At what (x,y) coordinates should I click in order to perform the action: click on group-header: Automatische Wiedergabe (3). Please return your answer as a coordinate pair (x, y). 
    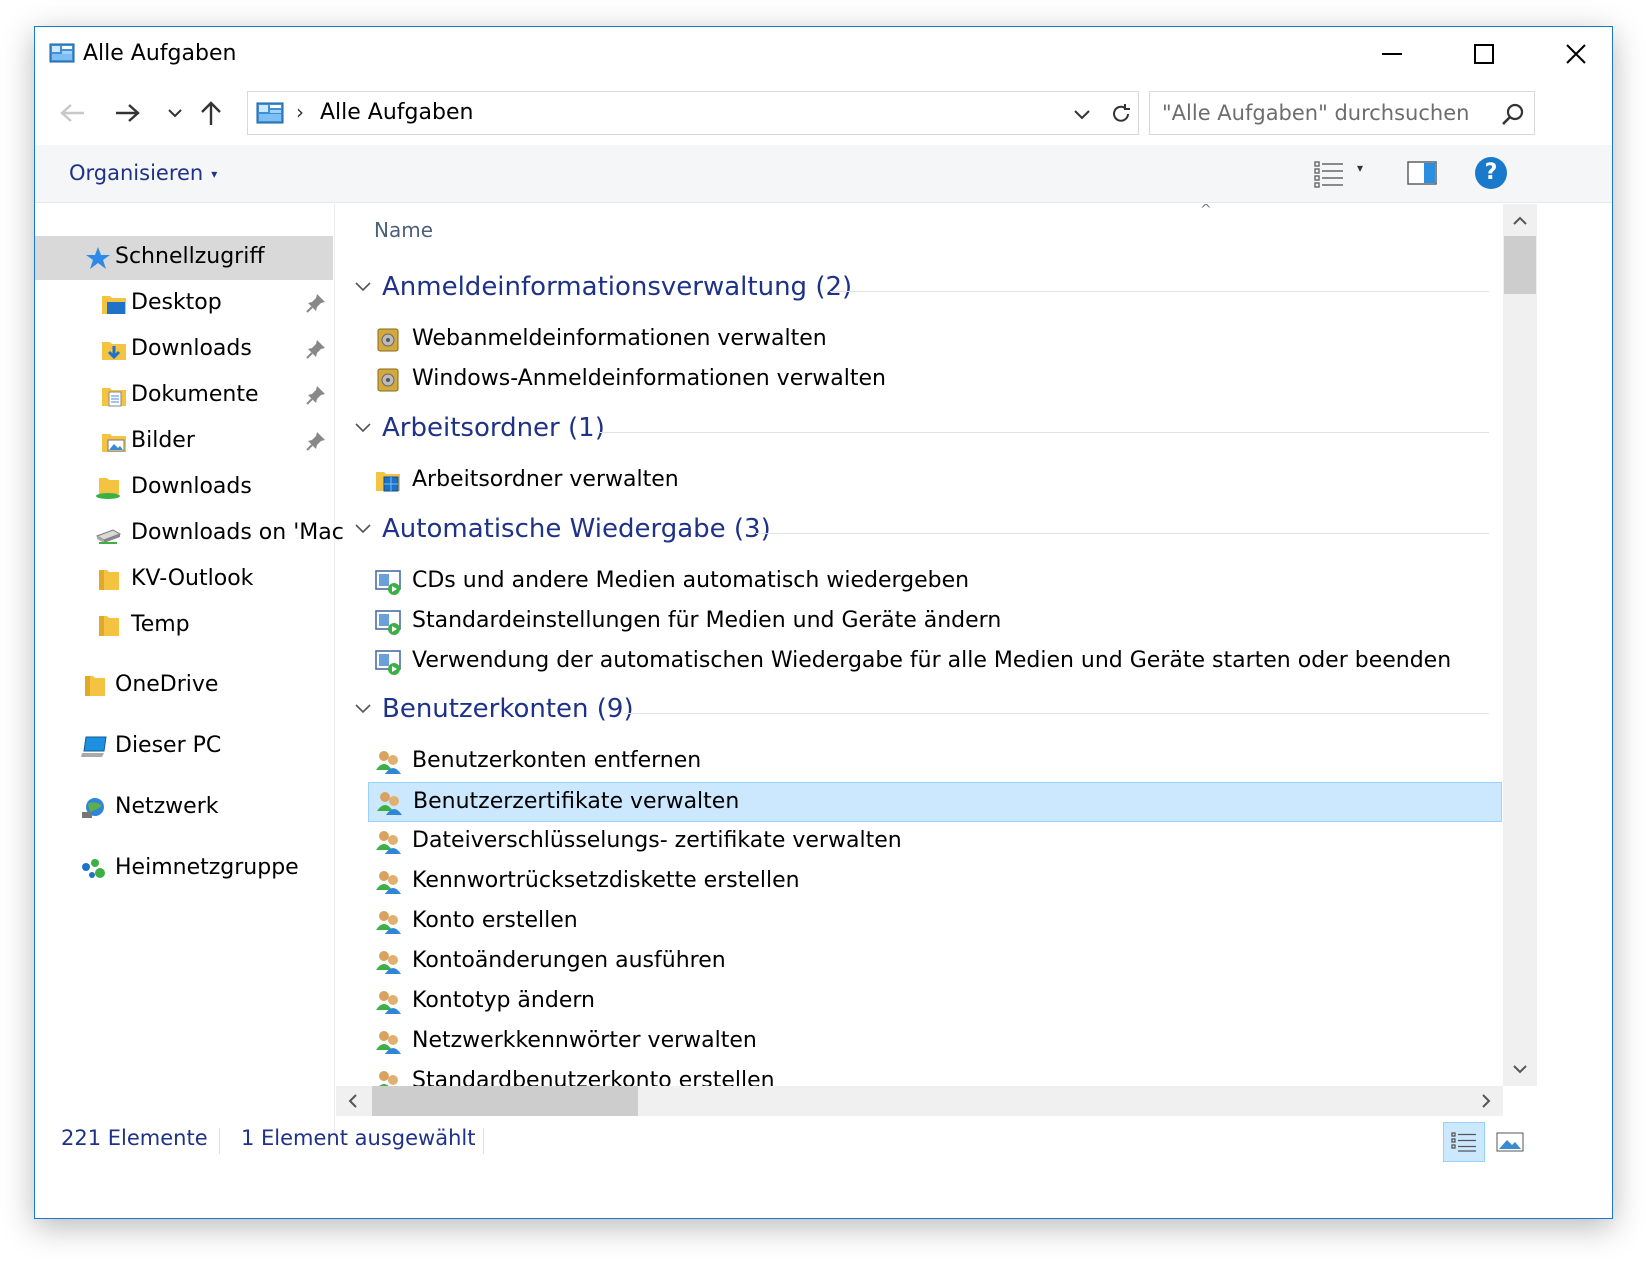
    Looking at the image, I should click on (919, 531).